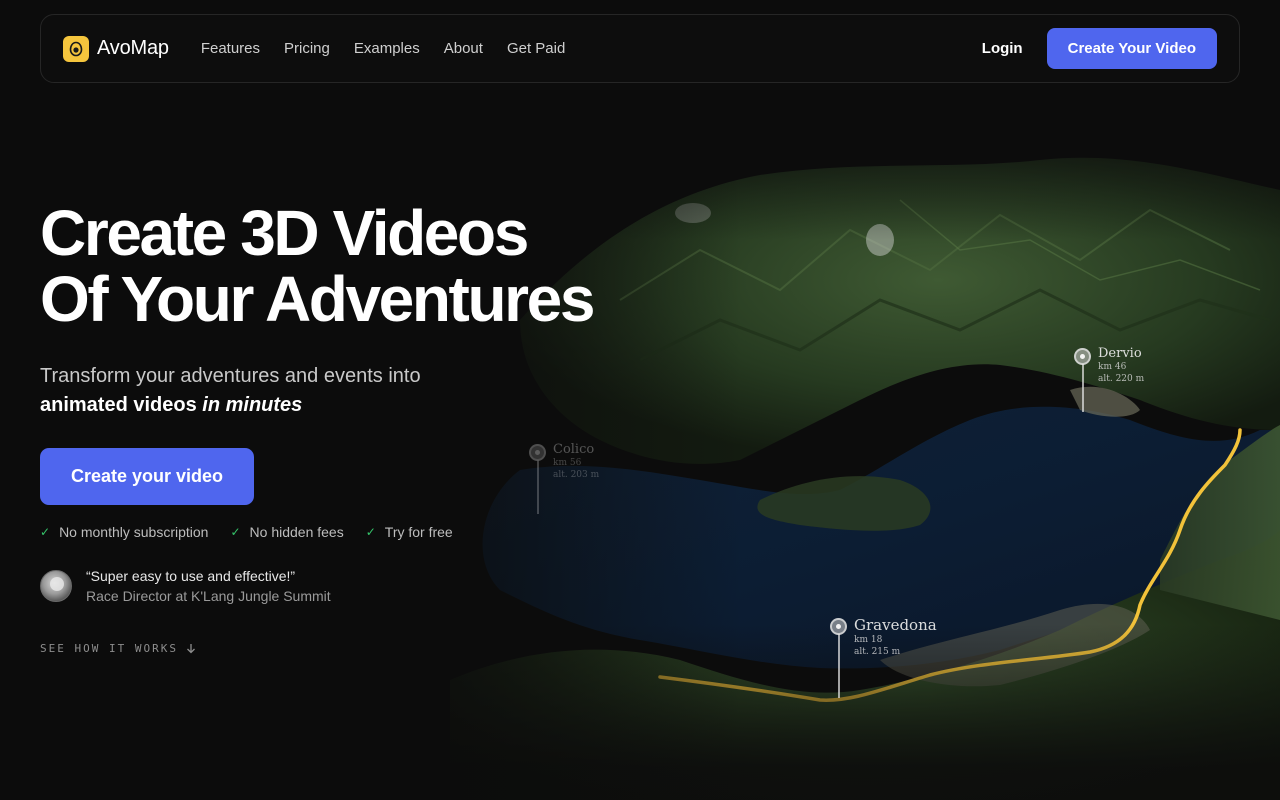 Image resolution: width=1280 pixels, height=800 pixels. I want to click on check-label: No hidden fees, so click(296, 532).